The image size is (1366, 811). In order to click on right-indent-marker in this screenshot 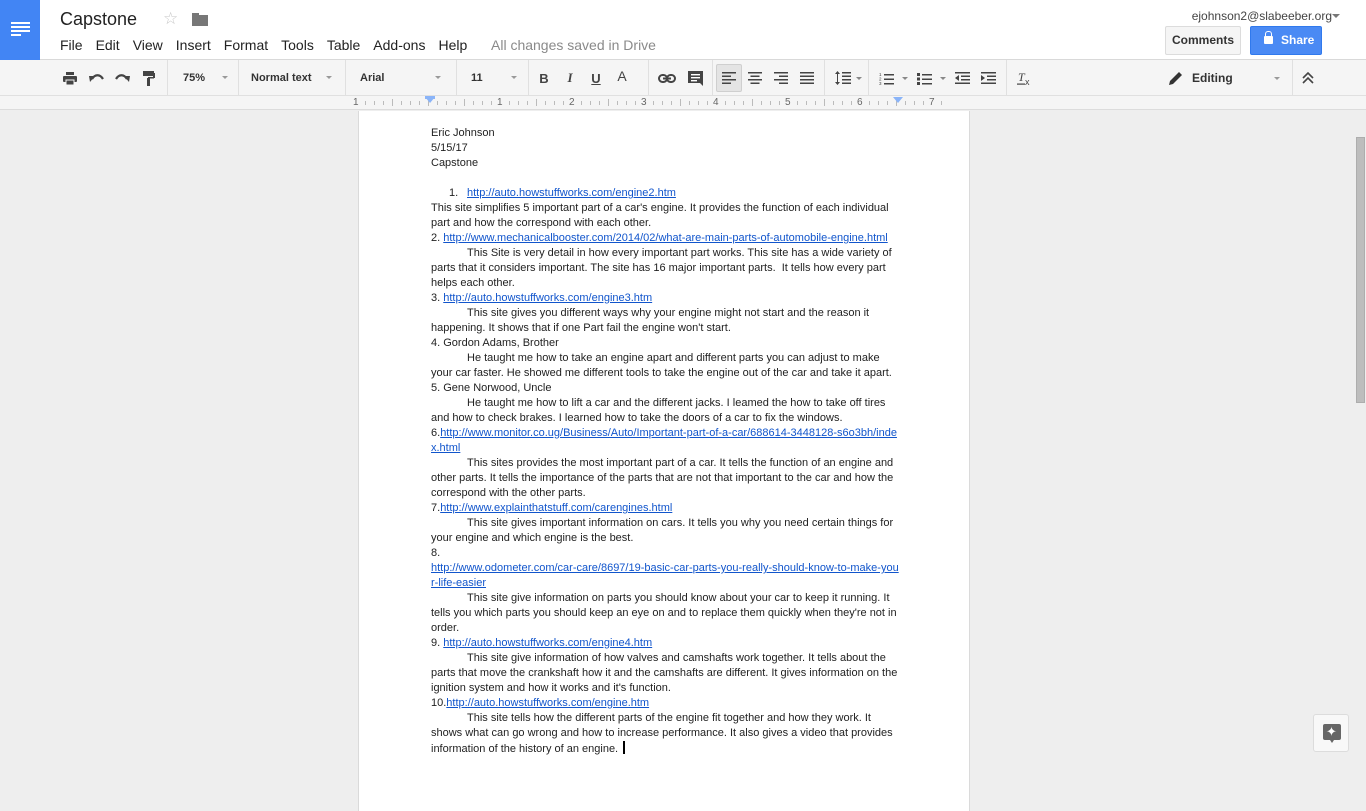, I will do `click(898, 100)`.